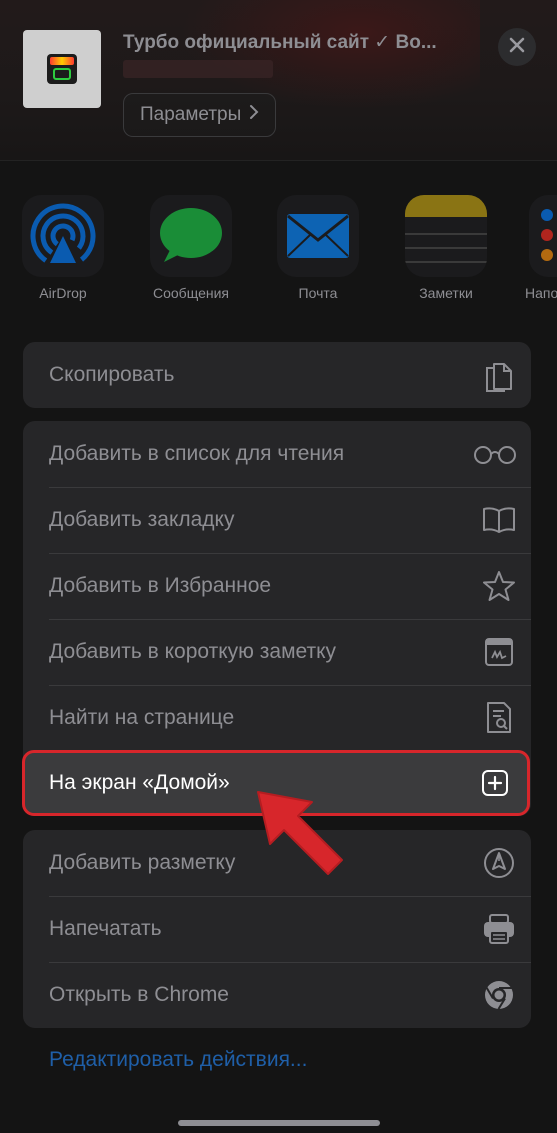 The height and width of the screenshot is (1133, 557). Describe the element at coordinates (499, 995) in the screenshot. I see `chrome-icon` at that location.